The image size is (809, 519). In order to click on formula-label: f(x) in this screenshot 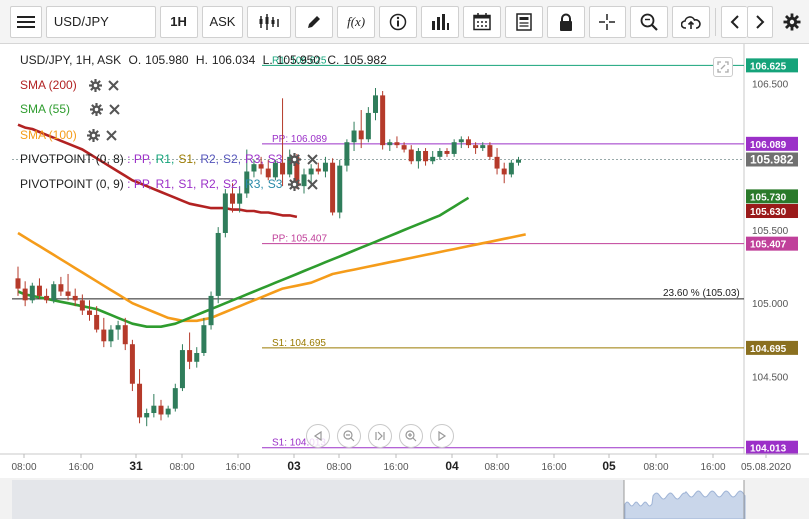, I will do `click(356, 21)`.